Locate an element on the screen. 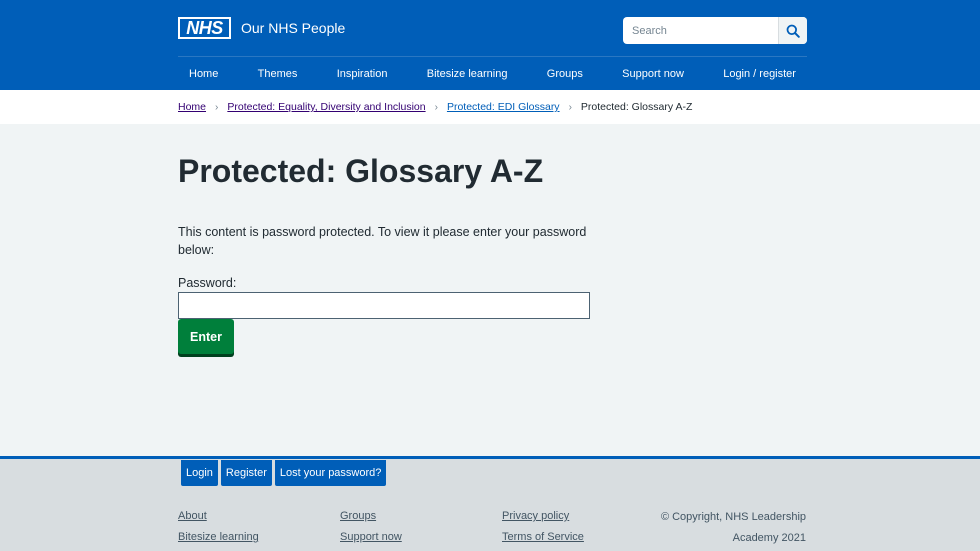  nhs-logo: NHS is located at coordinates (204, 28).